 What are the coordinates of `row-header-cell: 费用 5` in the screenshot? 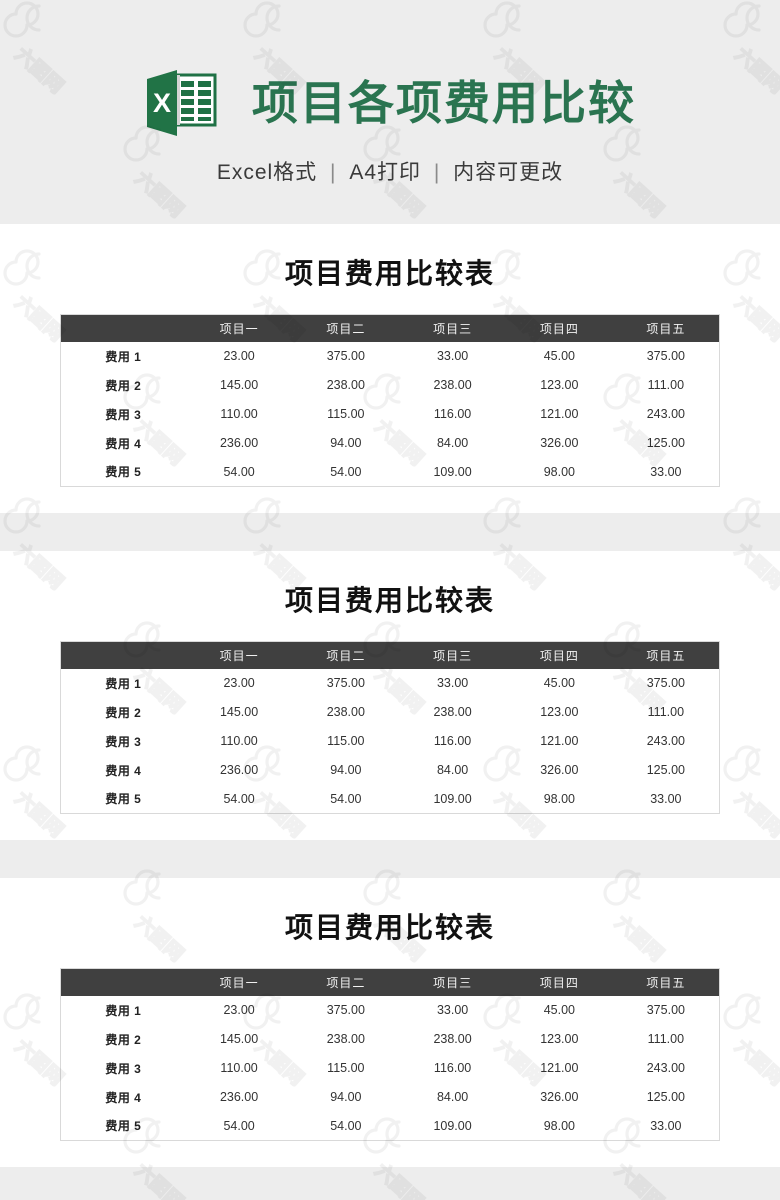 It's located at (123, 472).